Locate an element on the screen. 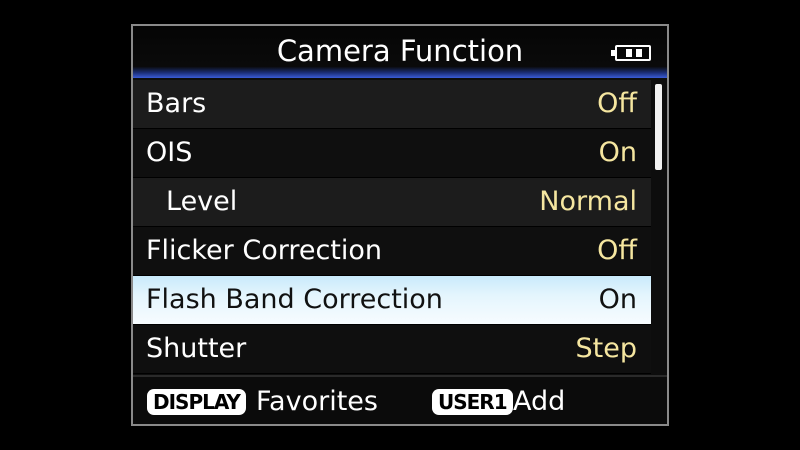 The height and width of the screenshot is (450, 800). menu-item-level: Level Normal is located at coordinates (392, 202).